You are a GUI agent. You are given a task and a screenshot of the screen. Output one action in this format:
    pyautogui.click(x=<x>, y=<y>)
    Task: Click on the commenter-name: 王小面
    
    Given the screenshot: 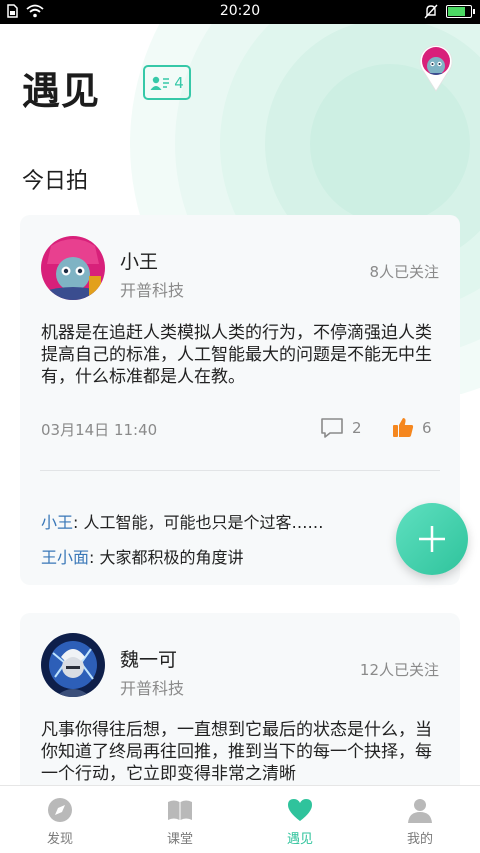 What is the action you would take?
    pyautogui.click(x=65, y=557)
    